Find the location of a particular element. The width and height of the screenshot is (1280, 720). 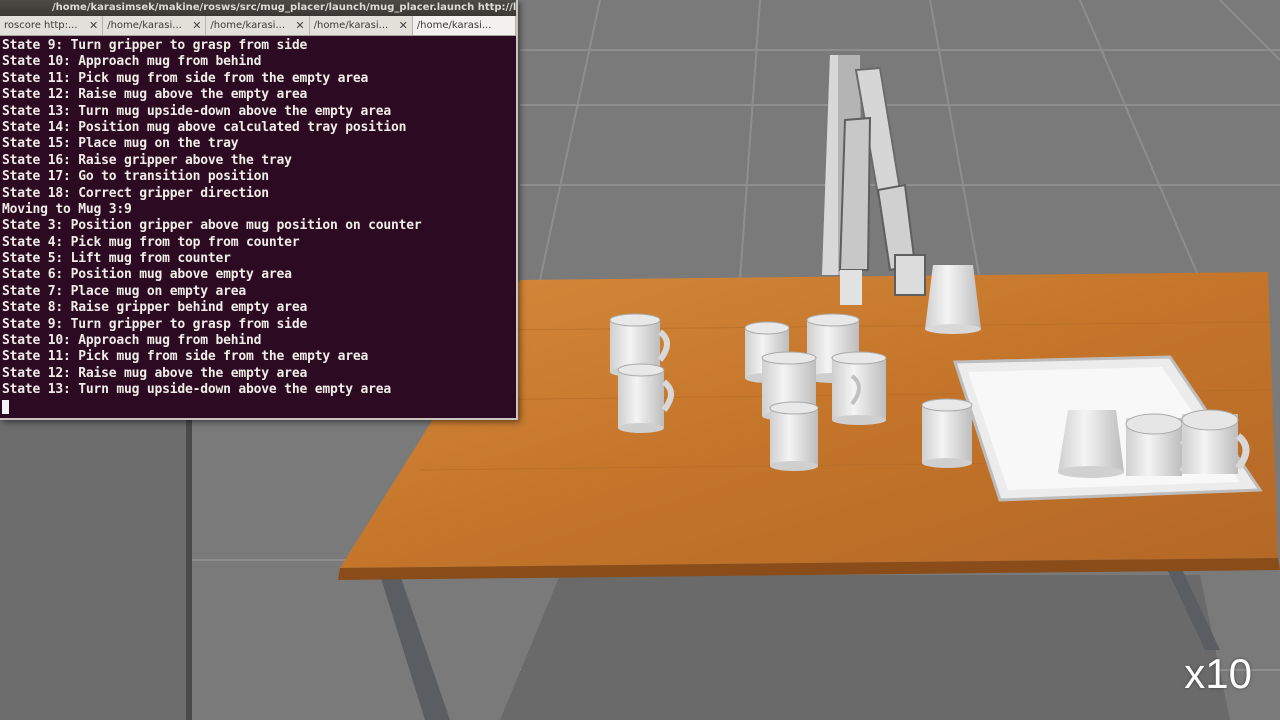

console-line: State 17: Go to transition position is located at coordinates (135, 177).